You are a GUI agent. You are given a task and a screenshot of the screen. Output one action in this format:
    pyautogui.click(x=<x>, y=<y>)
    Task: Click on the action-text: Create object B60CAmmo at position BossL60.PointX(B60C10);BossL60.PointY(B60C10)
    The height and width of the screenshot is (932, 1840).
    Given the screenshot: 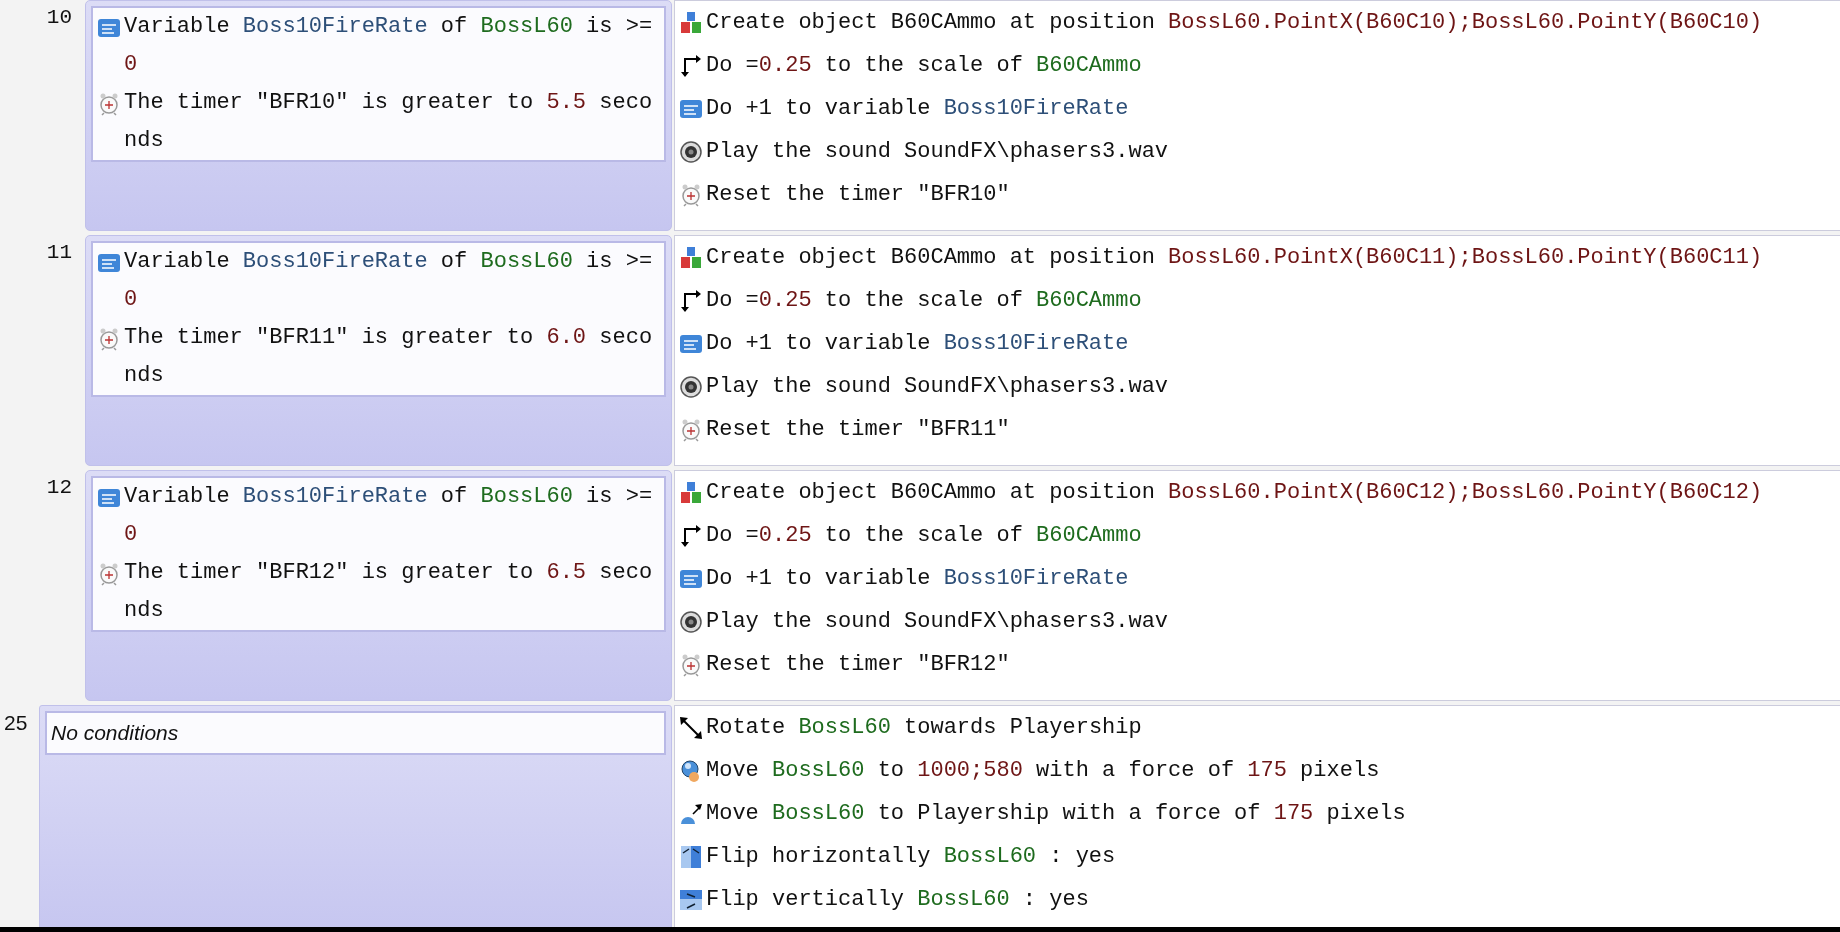 What is the action you would take?
    pyautogui.click(x=1234, y=22)
    